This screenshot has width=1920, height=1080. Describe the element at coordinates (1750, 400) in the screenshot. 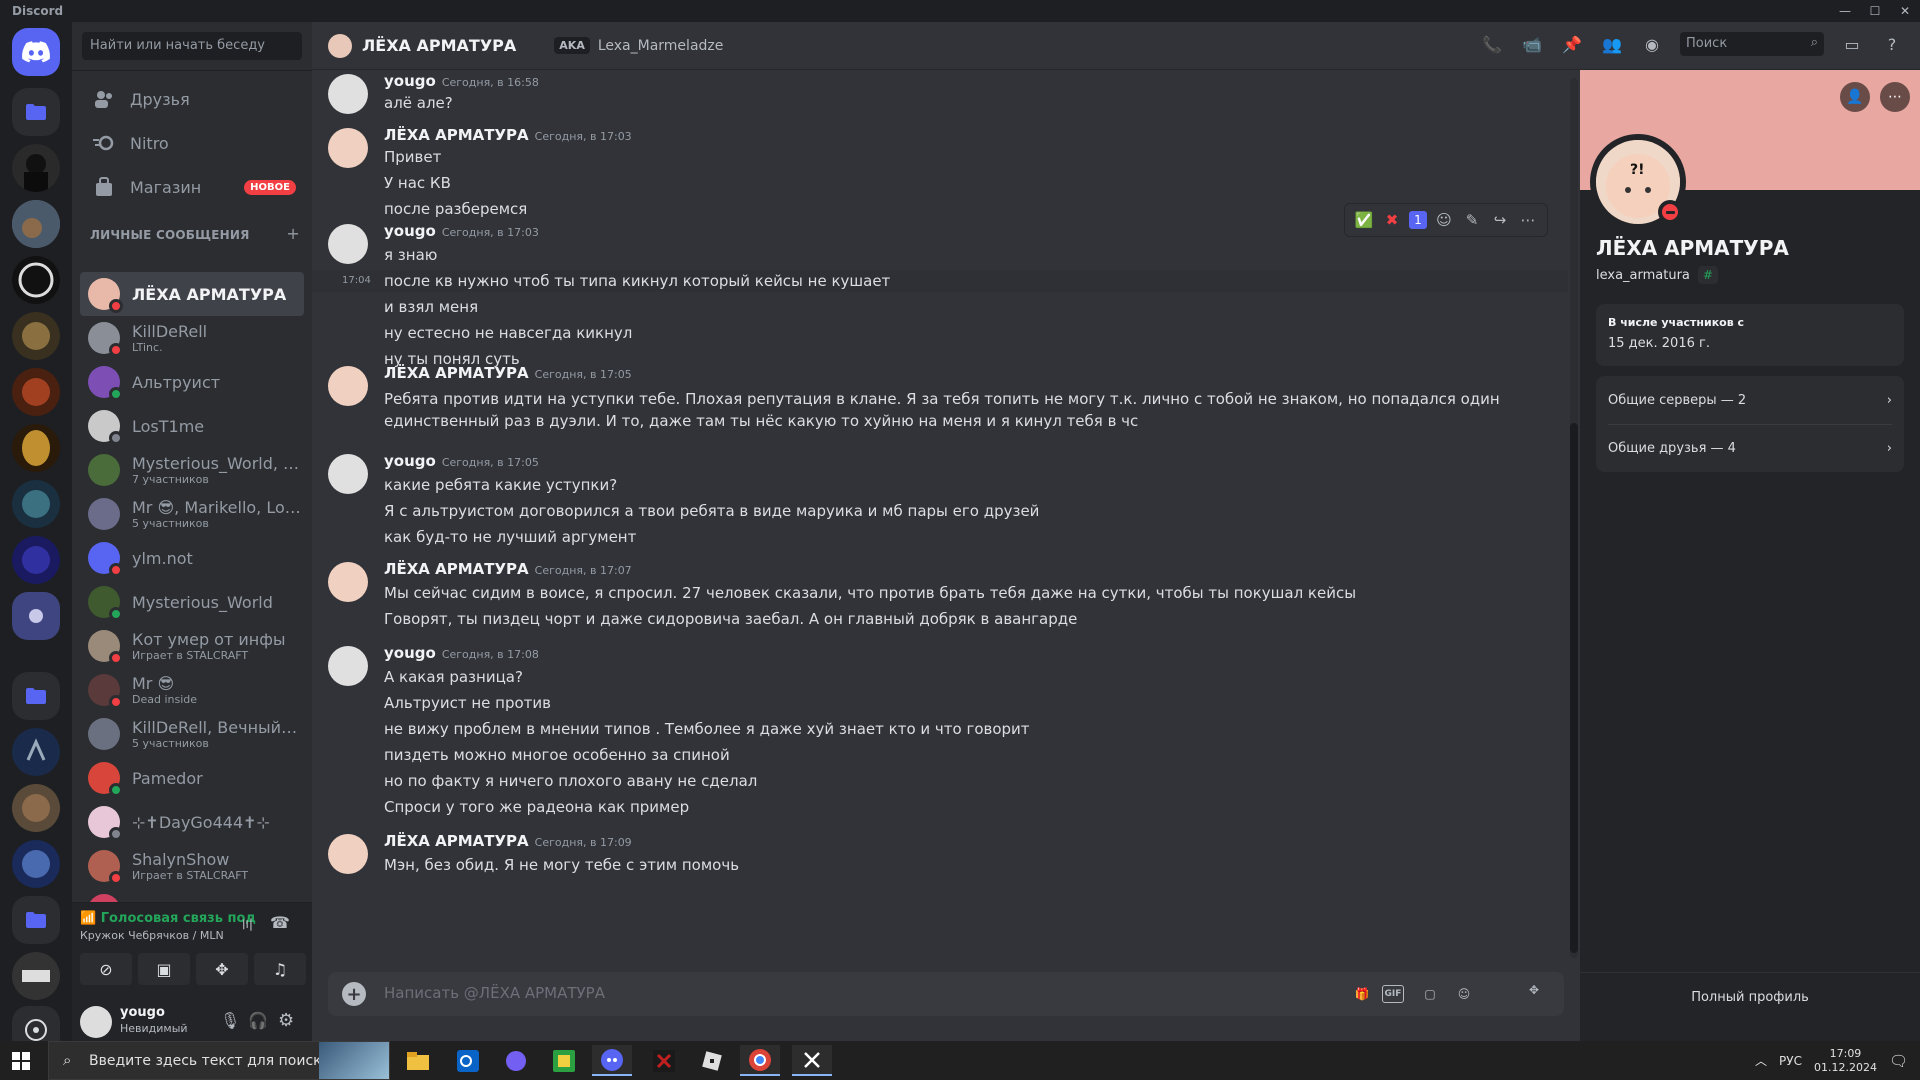

I see `mutual-servers-row: Общие серверы — 2 ›` at that location.